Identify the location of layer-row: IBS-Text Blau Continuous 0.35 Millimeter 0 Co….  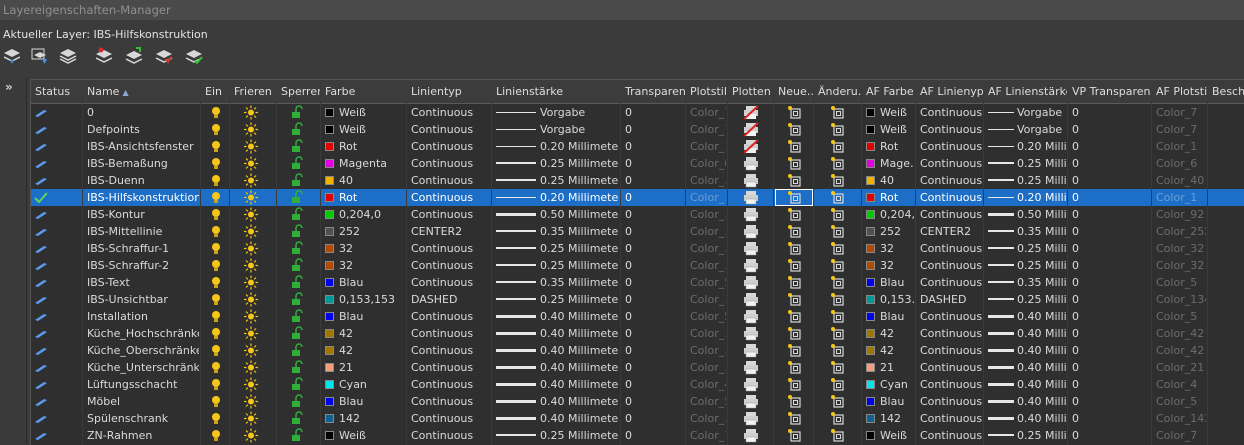
(637, 282).